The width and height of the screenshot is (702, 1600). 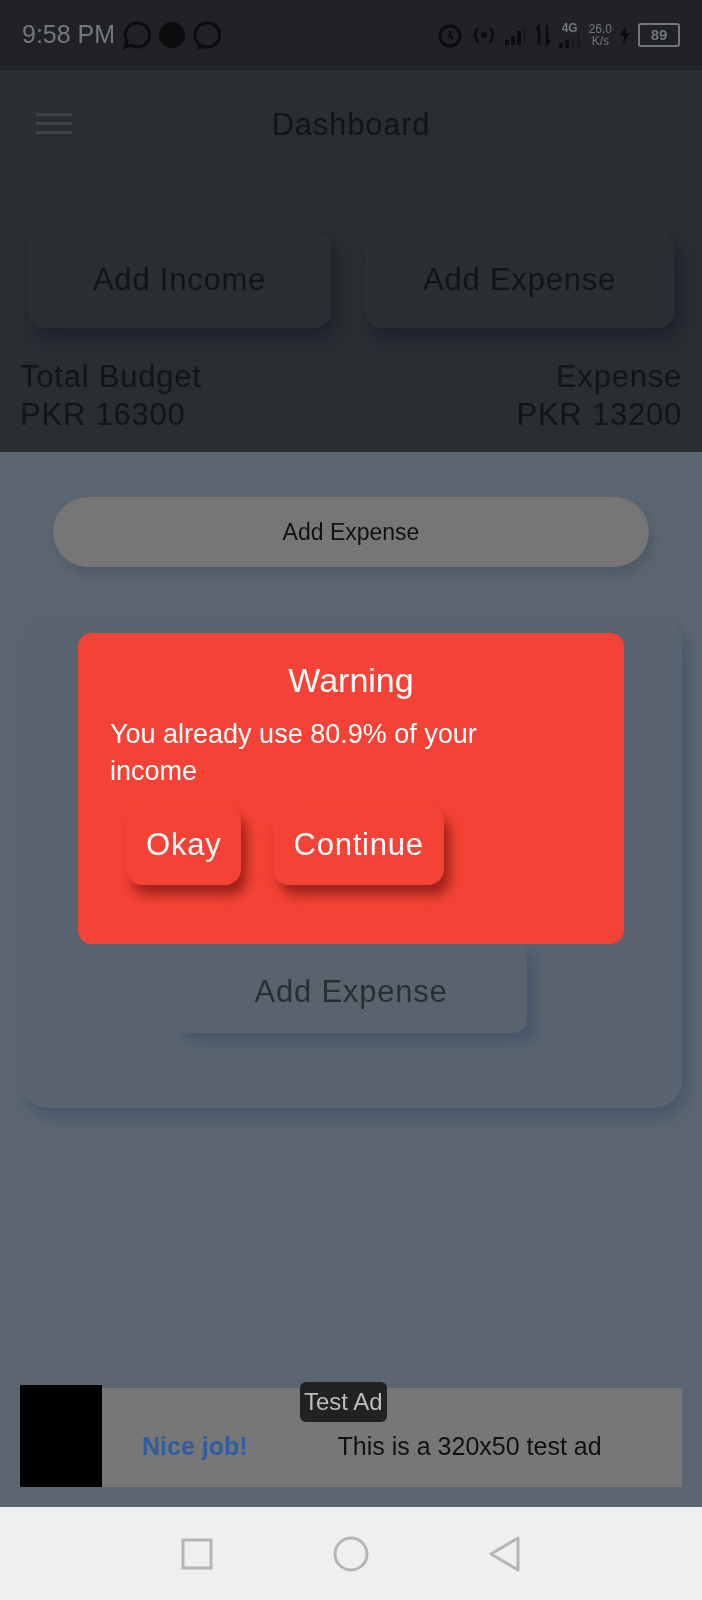 I want to click on chat-bubble-icon, so click(x=137, y=35).